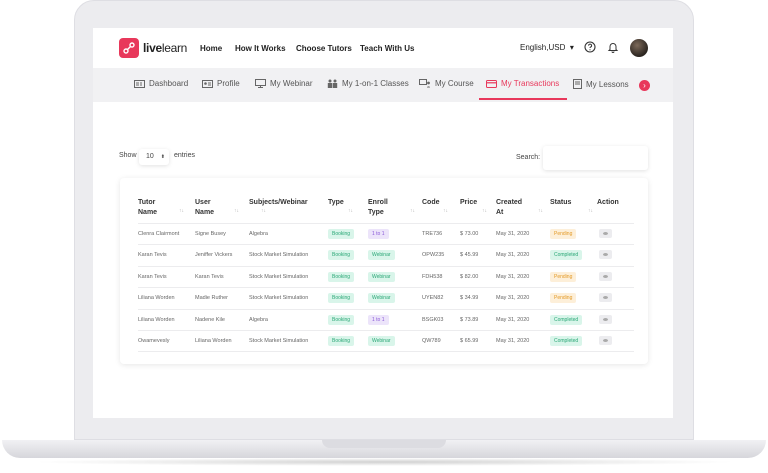  I want to click on column-header-code: Code, so click(431, 203).